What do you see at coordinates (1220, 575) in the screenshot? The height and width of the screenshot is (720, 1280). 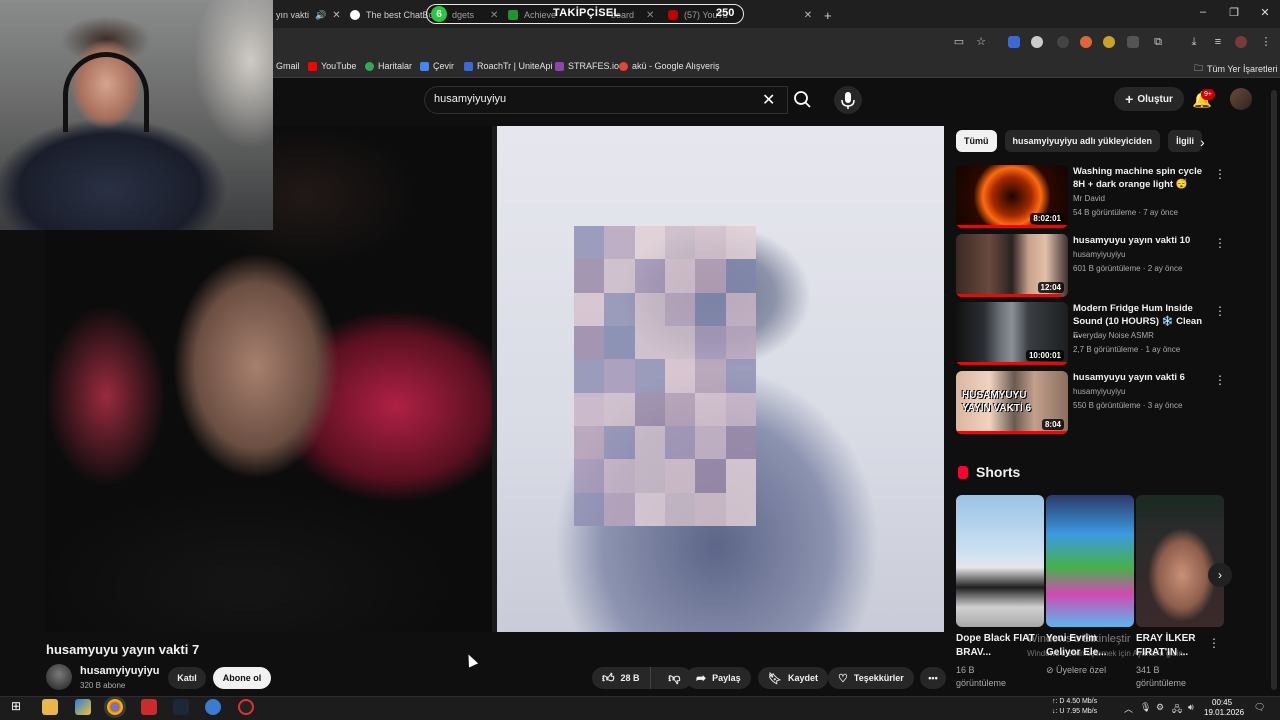 I see `shorts-next-button: ›` at bounding box center [1220, 575].